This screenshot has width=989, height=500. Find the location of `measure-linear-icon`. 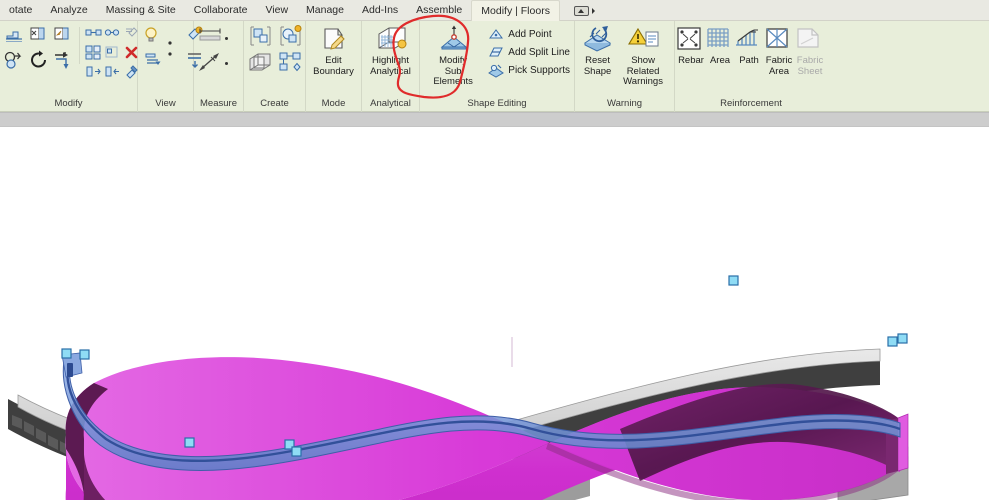

measure-linear-icon is located at coordinates (209, 38).